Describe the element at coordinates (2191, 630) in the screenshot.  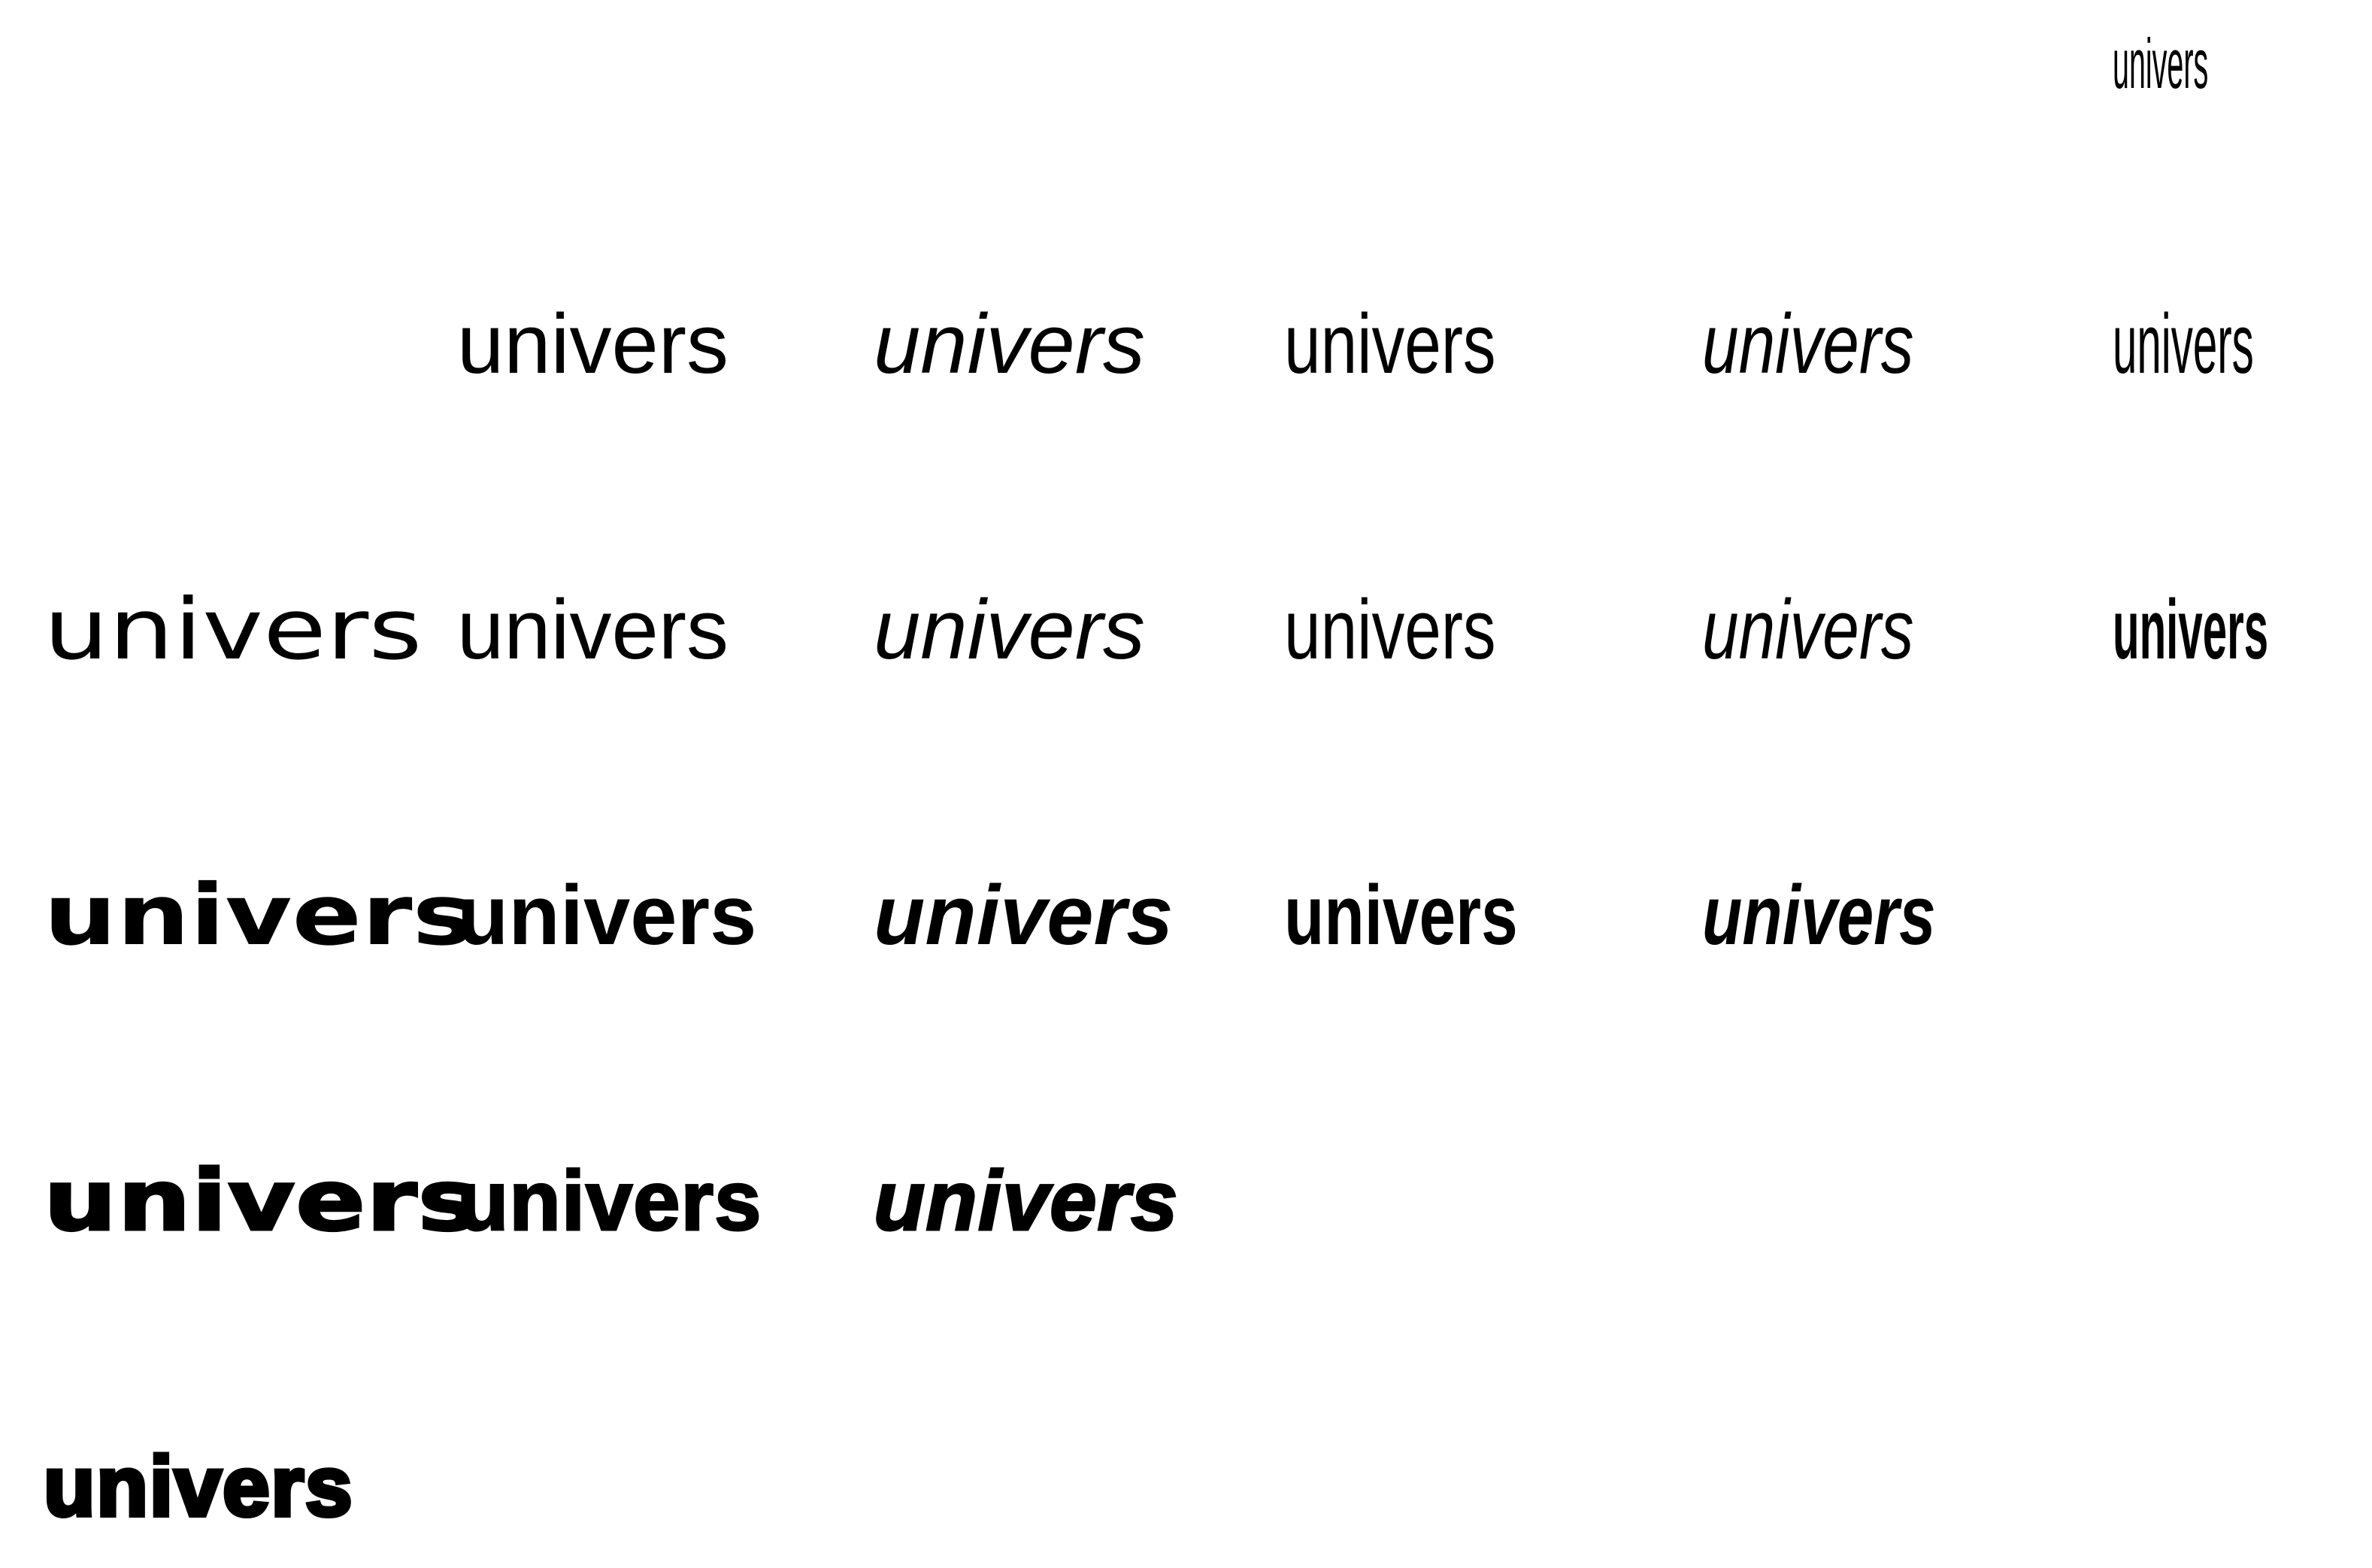
I see `specimen-ultra-condensed: univers` at that location.